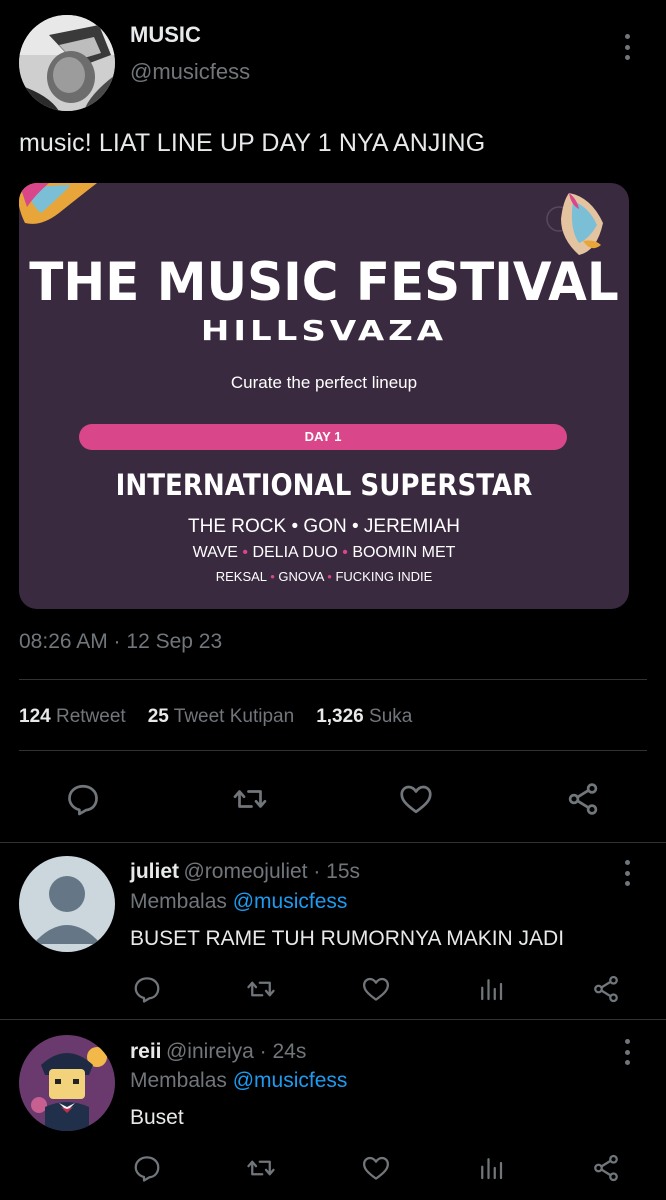 This screenshot has width=666, height=1200. Describe the element at coordinates (324, 382) in the screenshot. I see `poster-tagline: Curate the perfect lineup` at that location.